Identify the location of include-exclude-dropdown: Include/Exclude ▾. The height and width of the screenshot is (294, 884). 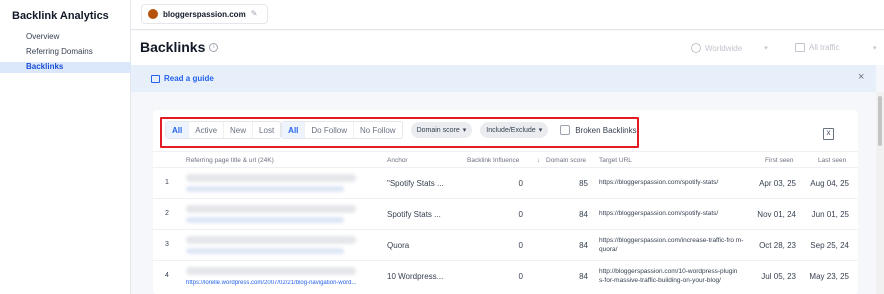
(514, 130).